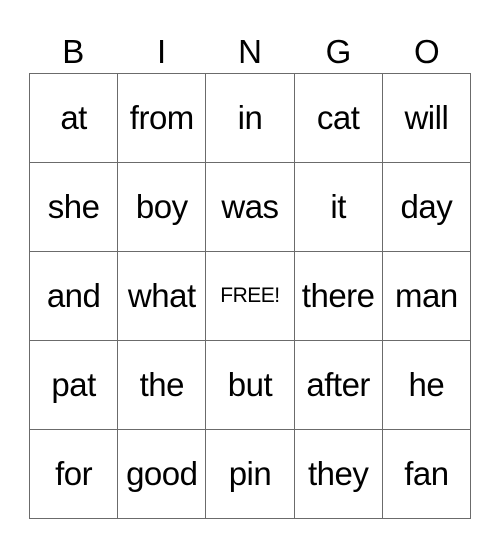 The image size is (500, 544). I want to click on bingo-cell: for, so click(73, 474).